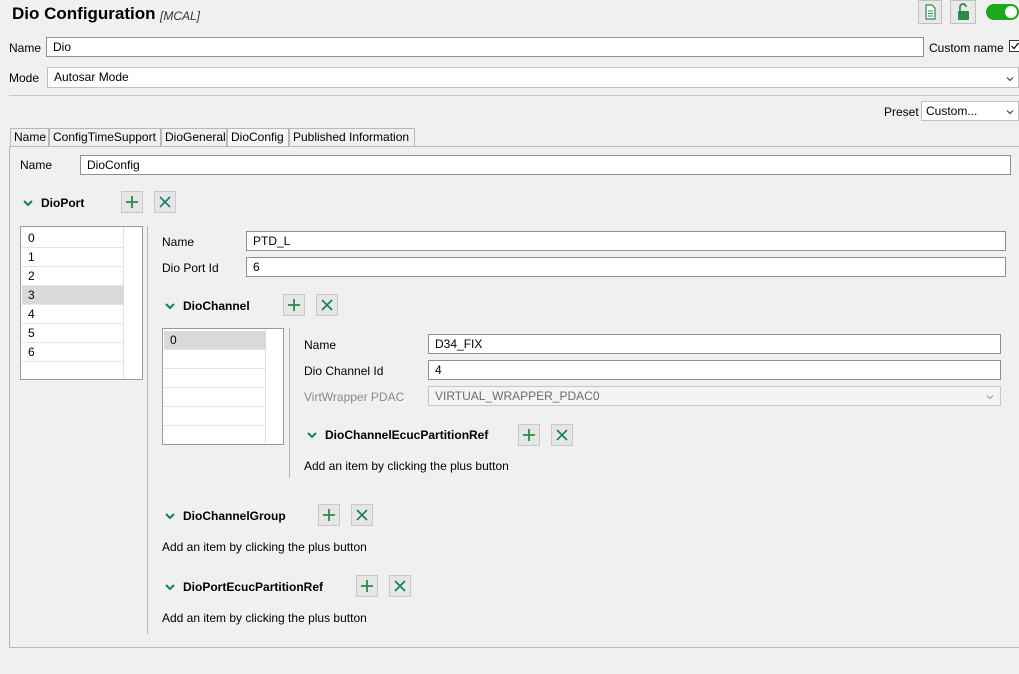 Image resolution: width=1019 pixels, height=674 pixels. Describe the element at coordinates (25, 48) in the screenshot. I see `name-label: Name` at that location.